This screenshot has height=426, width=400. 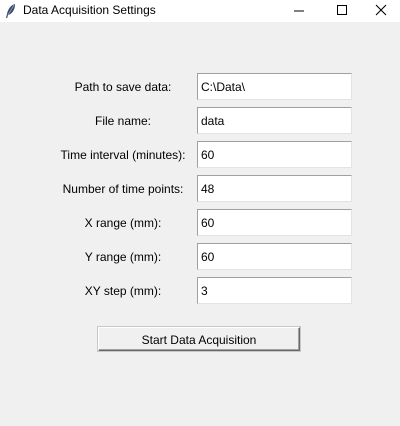 I want to click on path-field, so click(x=274, y=86).